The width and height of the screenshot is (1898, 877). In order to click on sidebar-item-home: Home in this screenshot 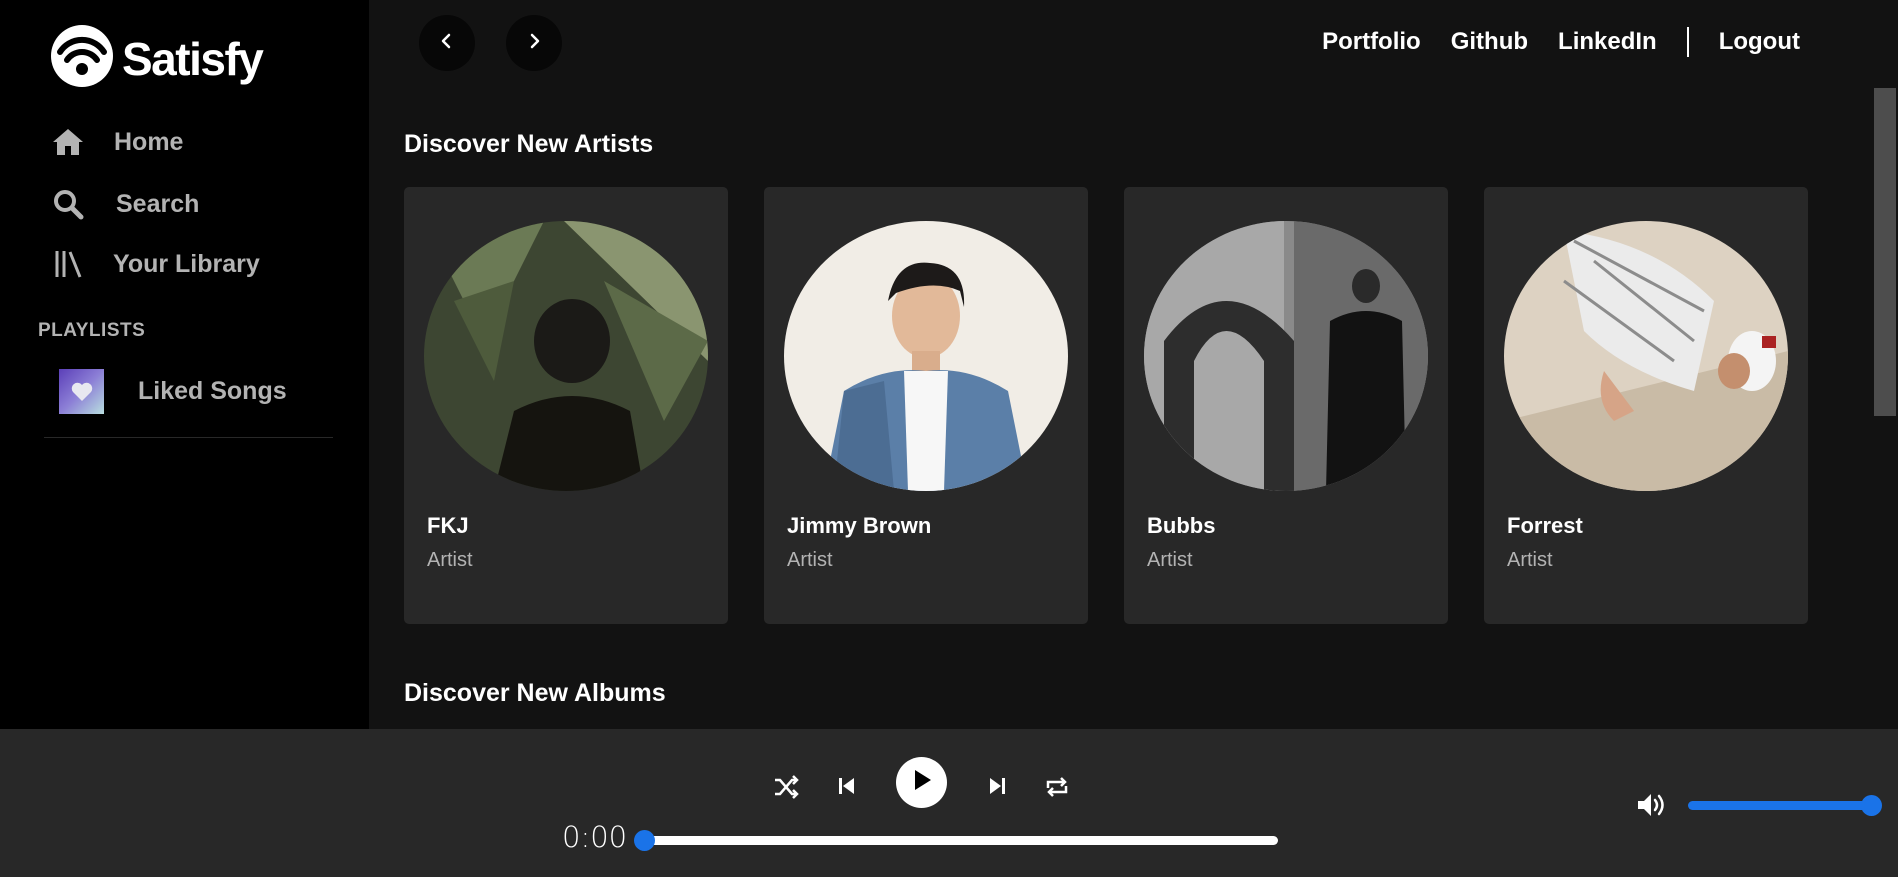, I will do `click(116, 142)`.